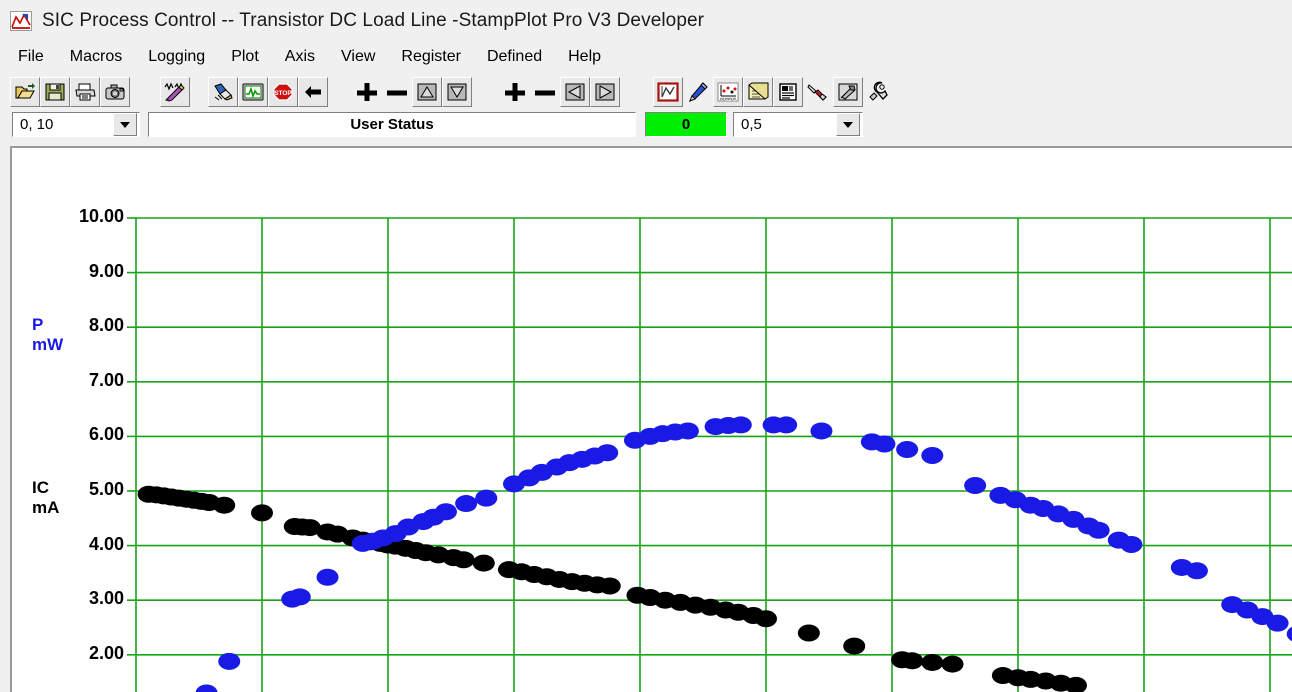 Image resolution: width=1292 pixels, height=692 pixels. I want to click on menu-item-plot: Plot, so click(245, 57).